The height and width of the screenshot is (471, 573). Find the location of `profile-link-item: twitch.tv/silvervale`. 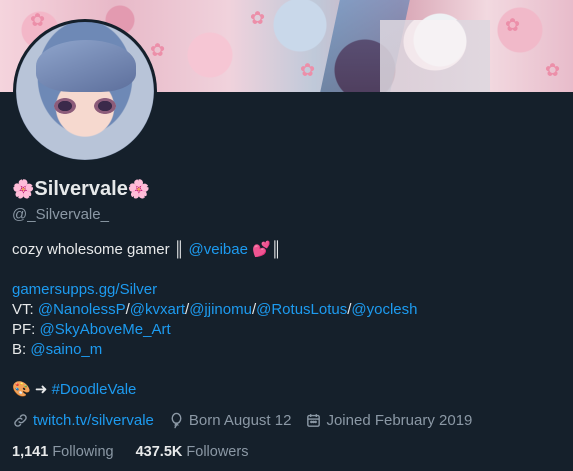

profile-link-item: twitch.tv/silvervale is located at coordinates (83, 420).